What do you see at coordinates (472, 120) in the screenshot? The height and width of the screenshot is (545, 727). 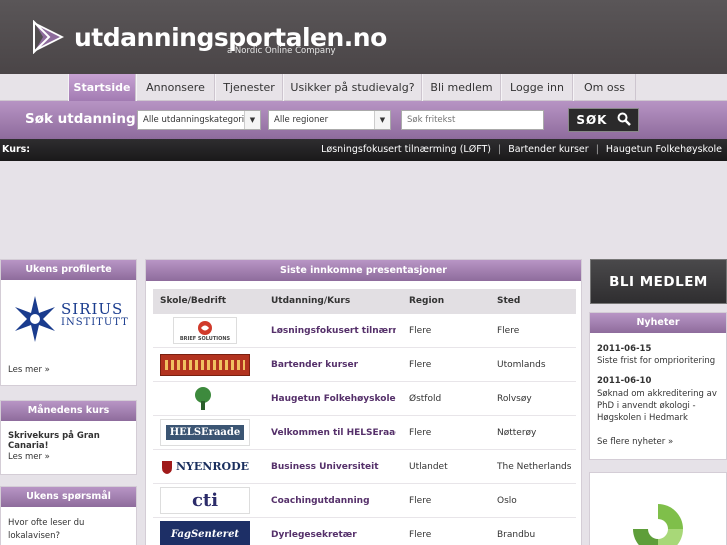 I see `search-input` at bounding box center [472, 120].